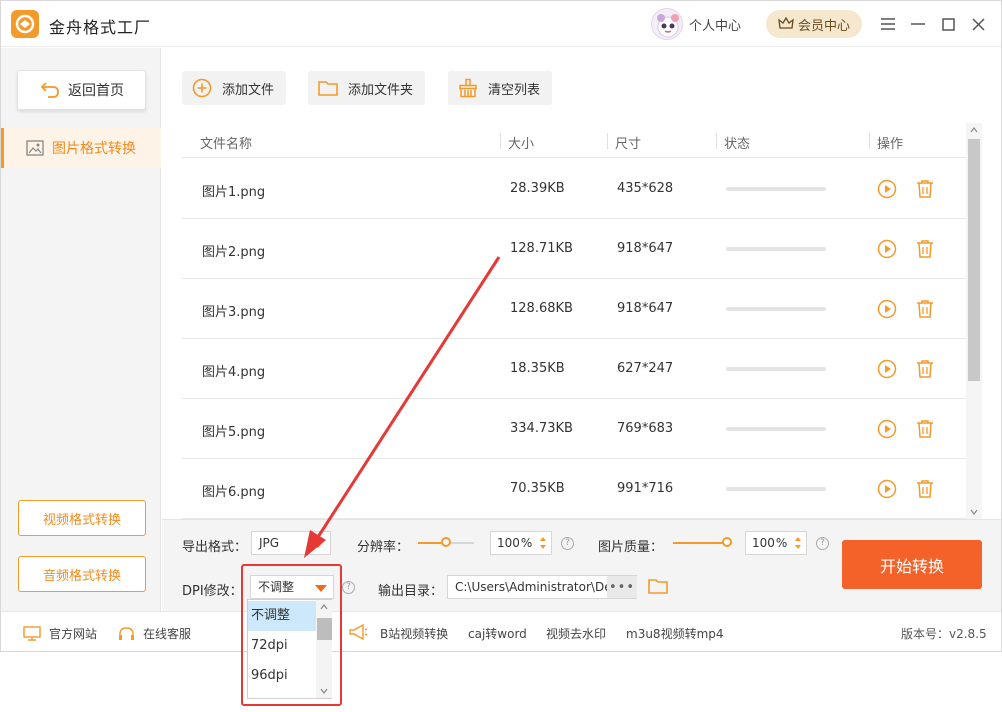 This screenshot has height=712, width=1002. Describe the element at coordinates (814, 24) in the screenshot. I see `vip-center-button: 会员中心` at that location.